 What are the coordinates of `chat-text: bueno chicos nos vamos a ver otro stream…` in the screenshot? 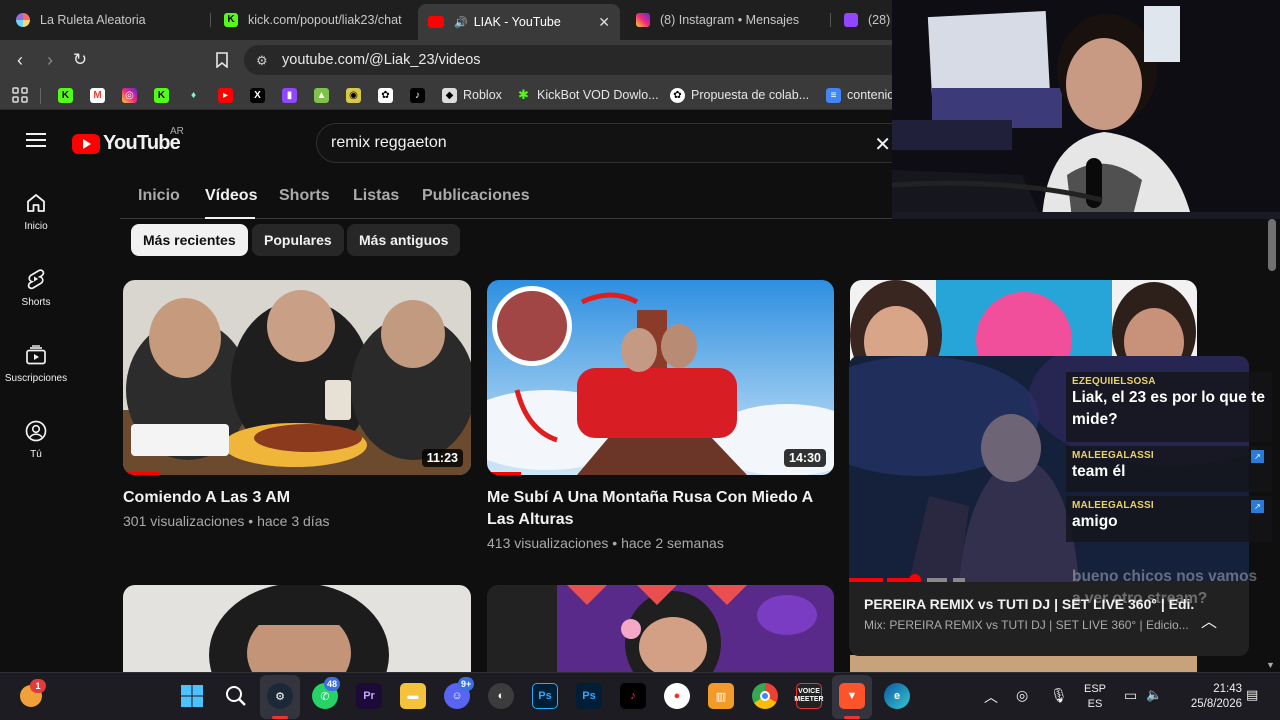 It's located at (1165, 587).